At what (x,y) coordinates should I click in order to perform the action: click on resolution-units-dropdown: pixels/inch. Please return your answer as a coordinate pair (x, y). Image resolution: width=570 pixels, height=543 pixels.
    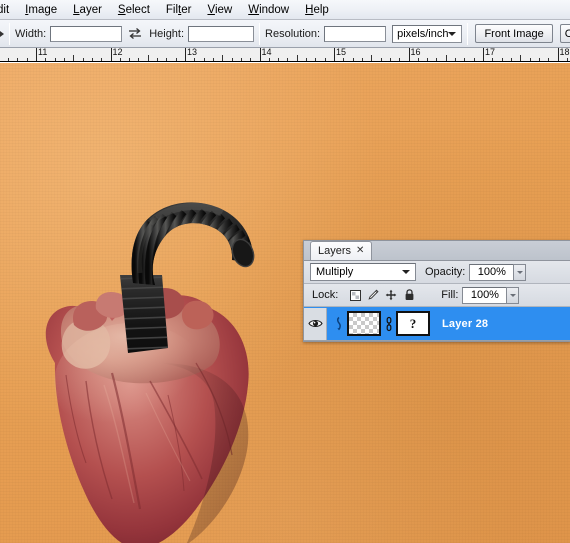
    Looking at the image, I should click on (427, 33).